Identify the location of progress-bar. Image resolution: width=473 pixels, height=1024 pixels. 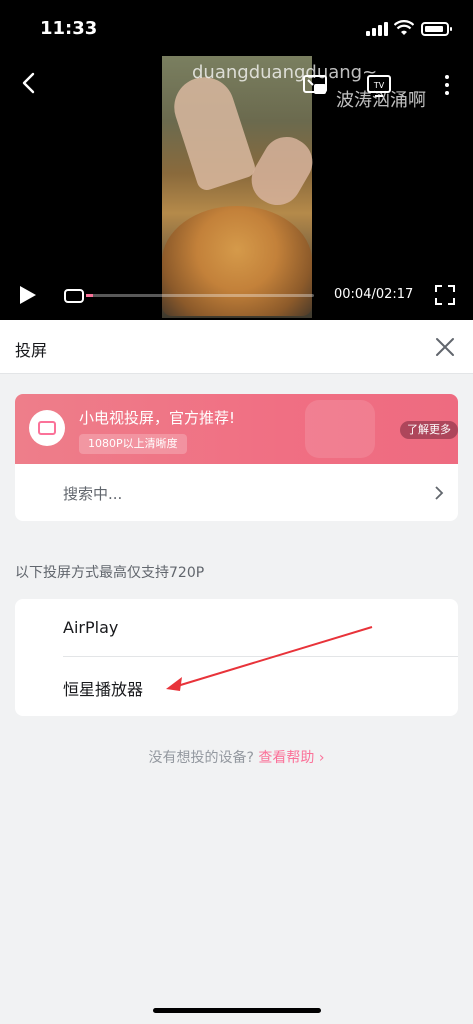
(200, 295).